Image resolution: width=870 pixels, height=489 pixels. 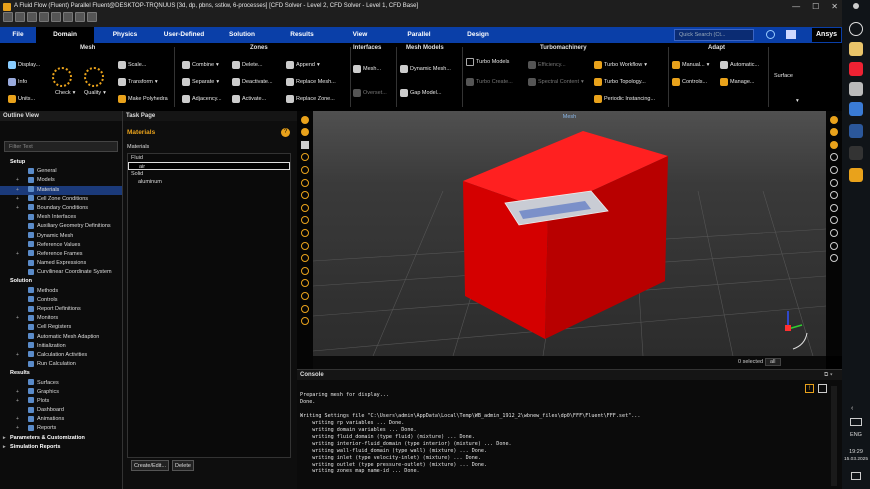 I want to click on tab-solution: Solution, so click(x=242, y=35).